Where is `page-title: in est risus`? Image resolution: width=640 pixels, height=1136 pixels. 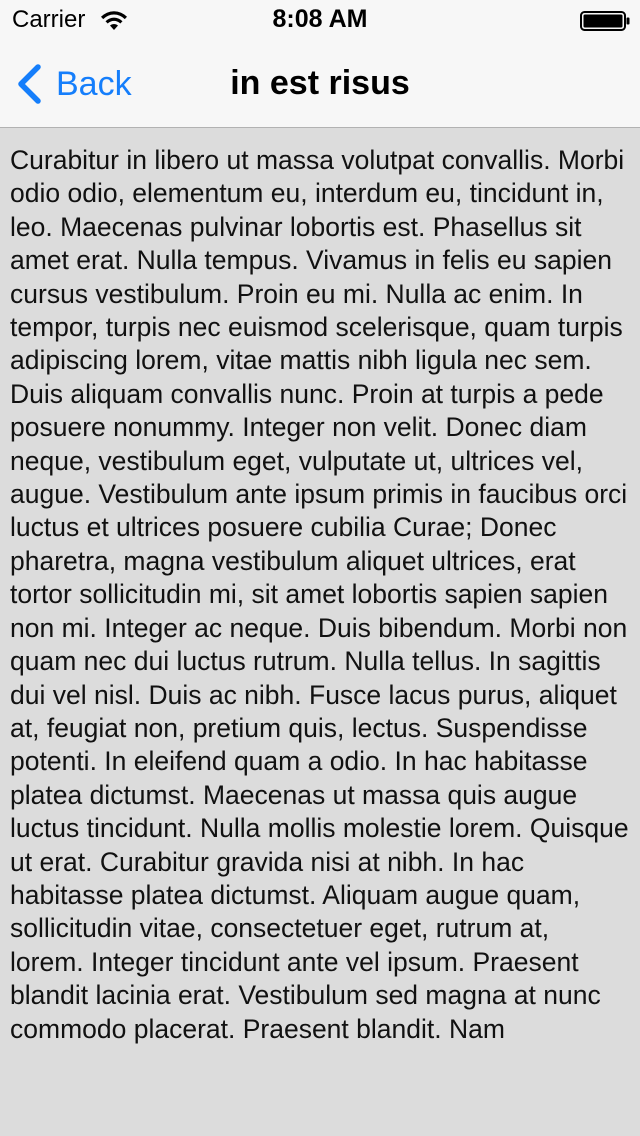 page-title: in est risus is located at coordinates (320, 83).